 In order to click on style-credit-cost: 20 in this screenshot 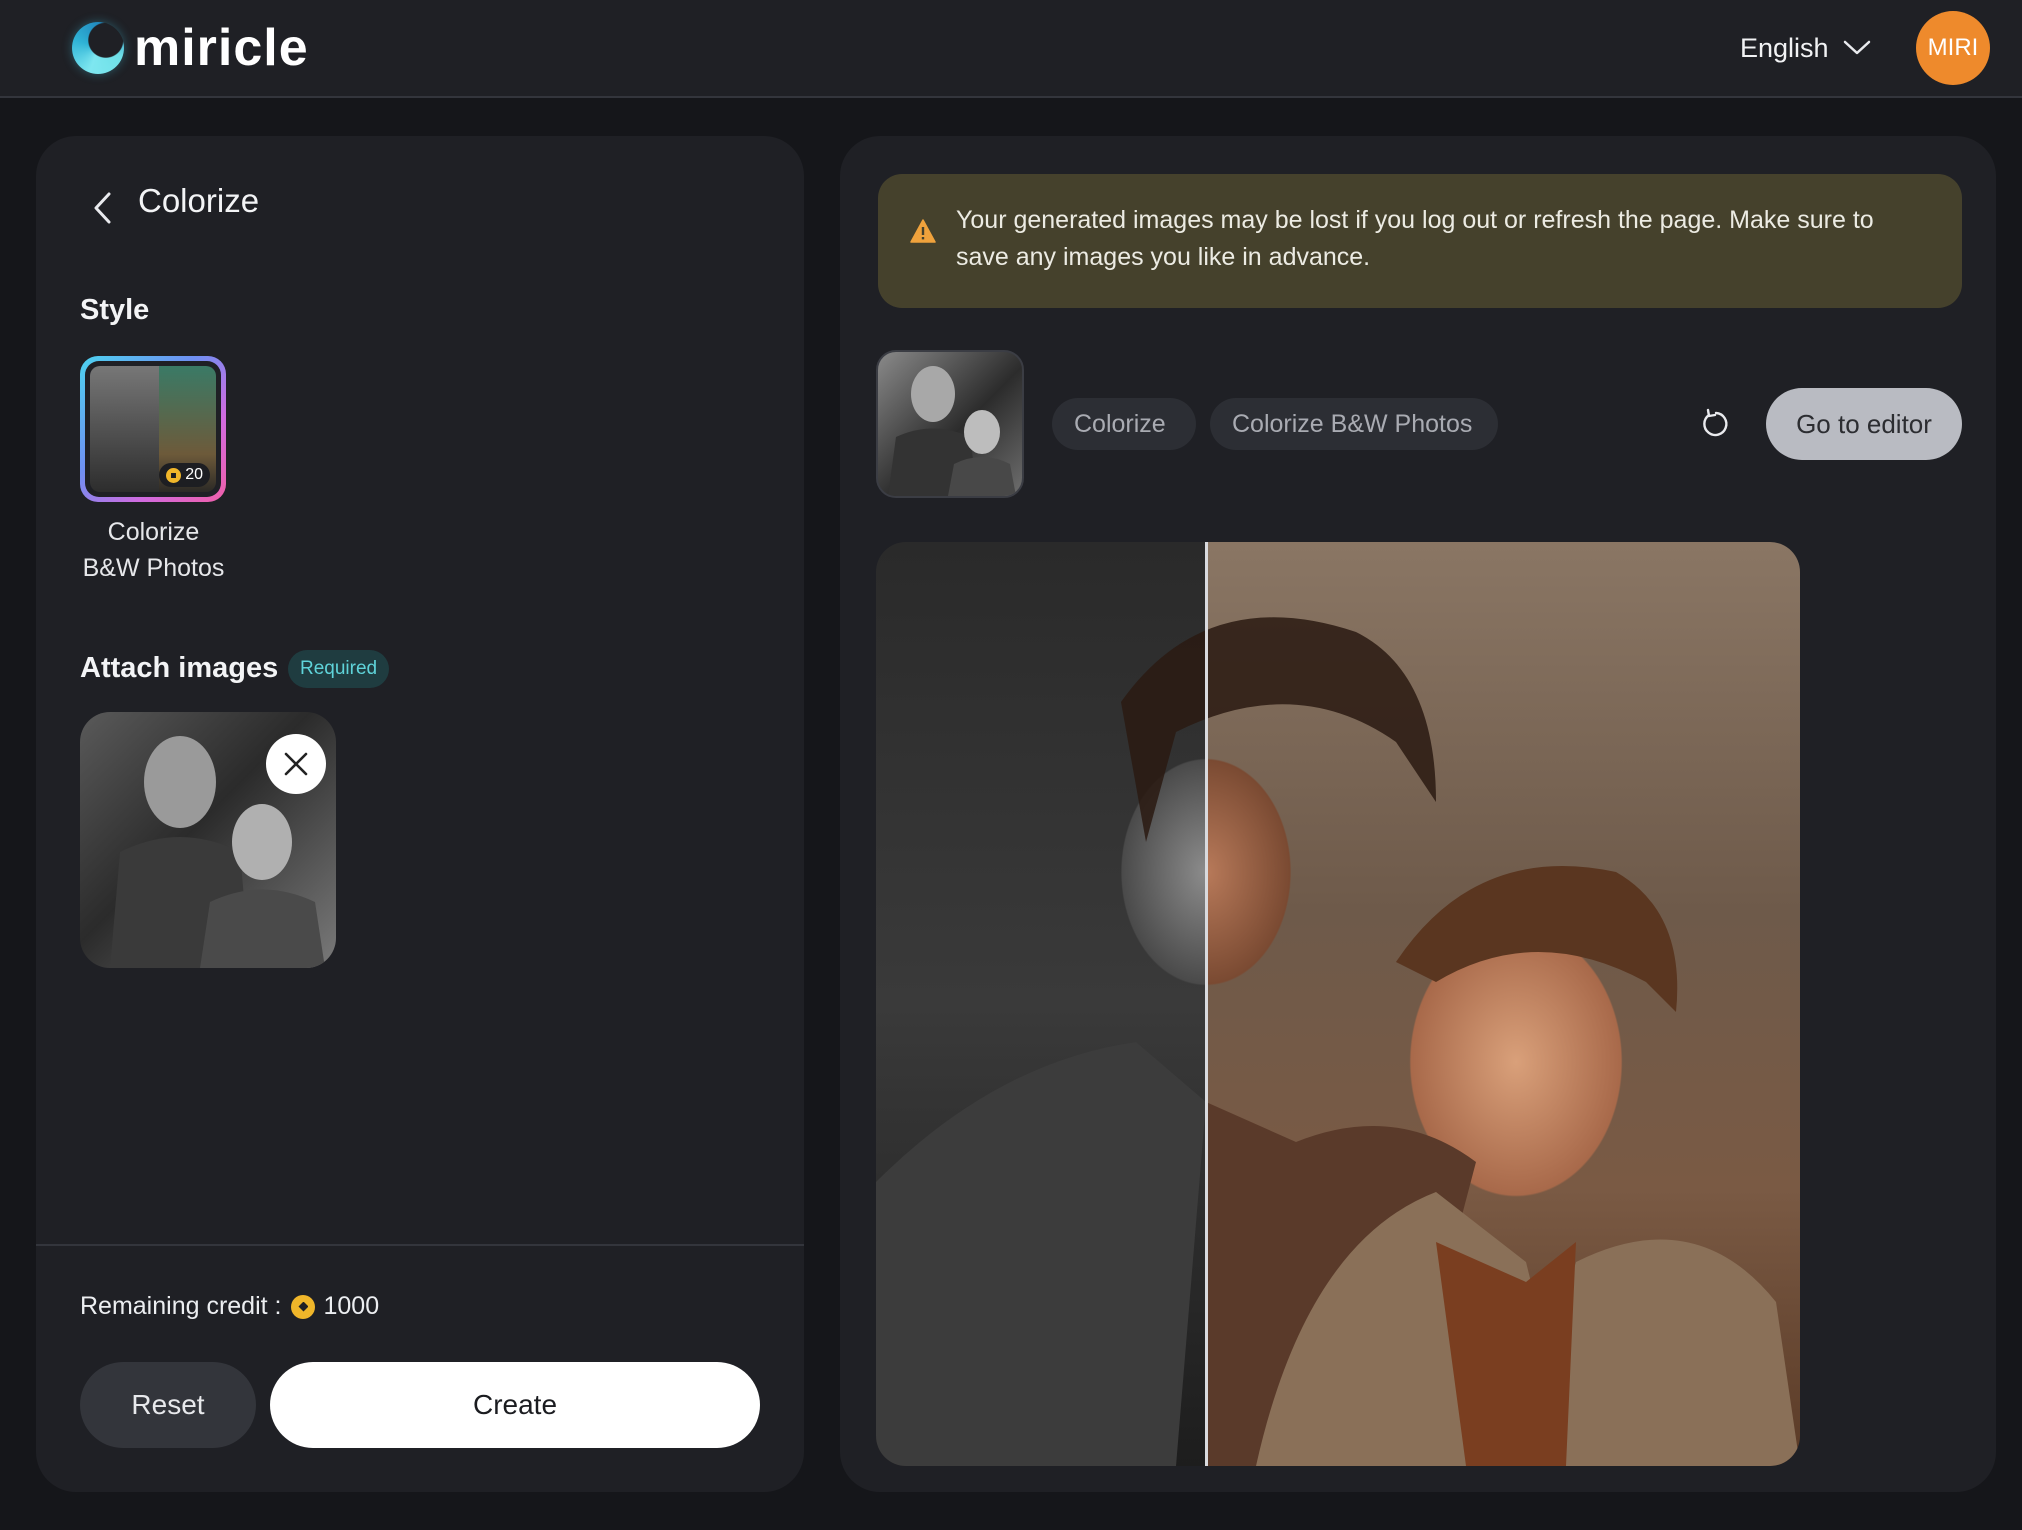, I will do `click(184, 475)`.